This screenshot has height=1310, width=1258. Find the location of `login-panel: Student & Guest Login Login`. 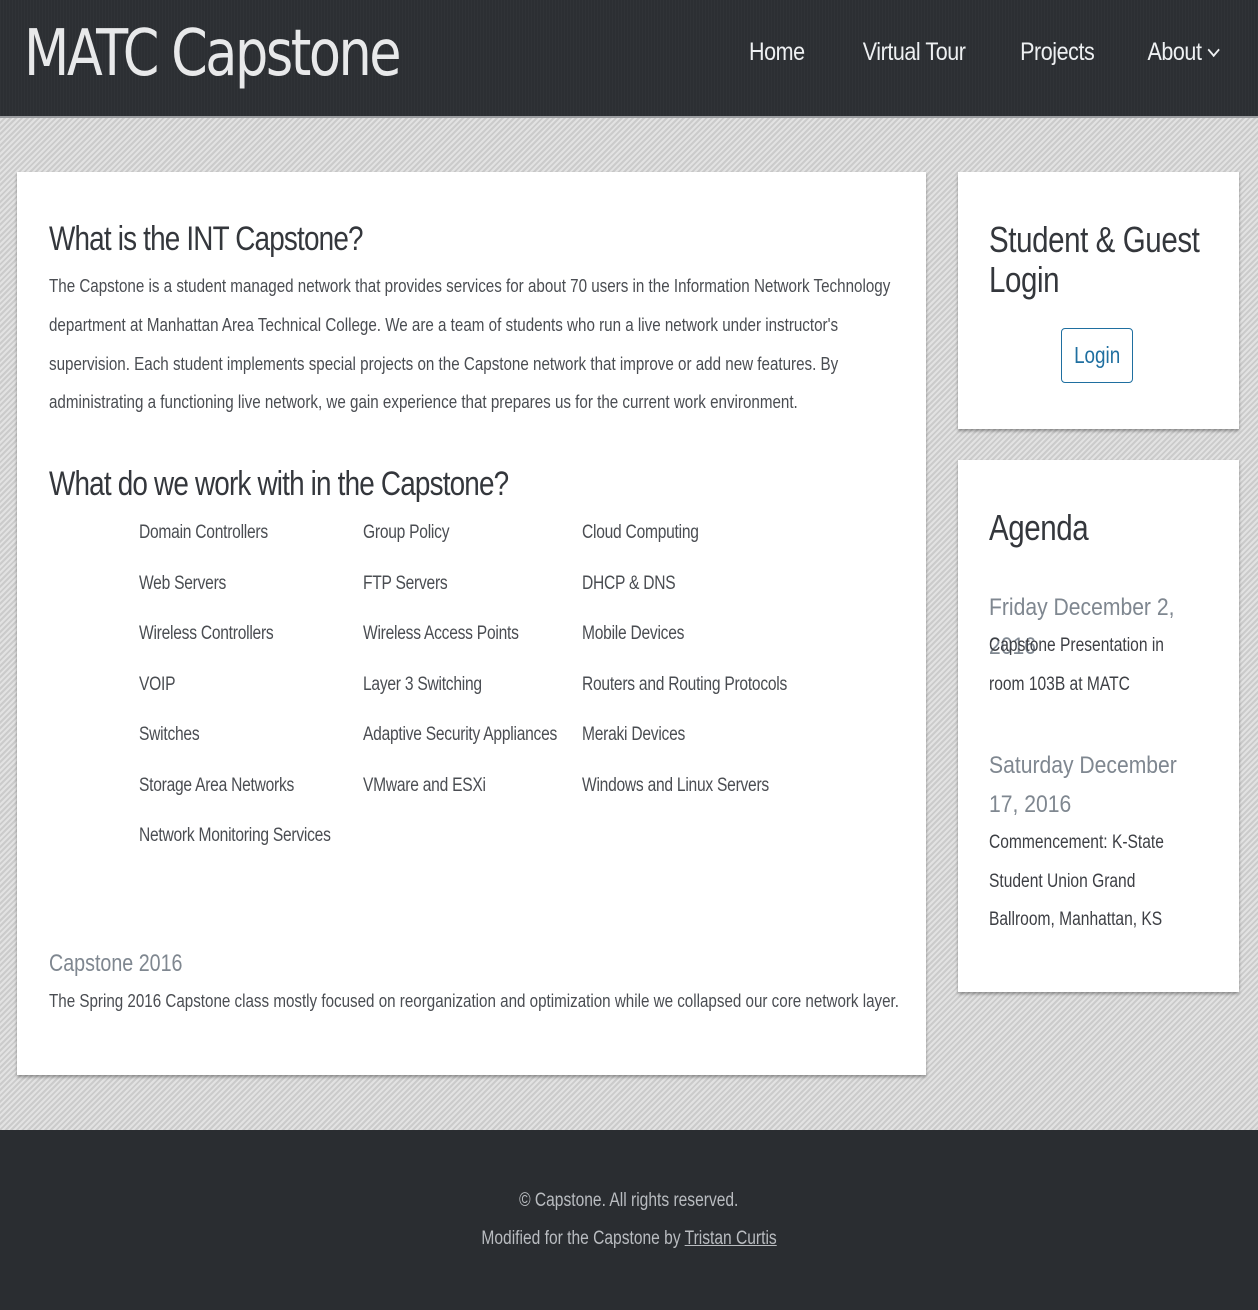

login-panel: Student & Guest Login Login is located at coordinates (1098, 300).